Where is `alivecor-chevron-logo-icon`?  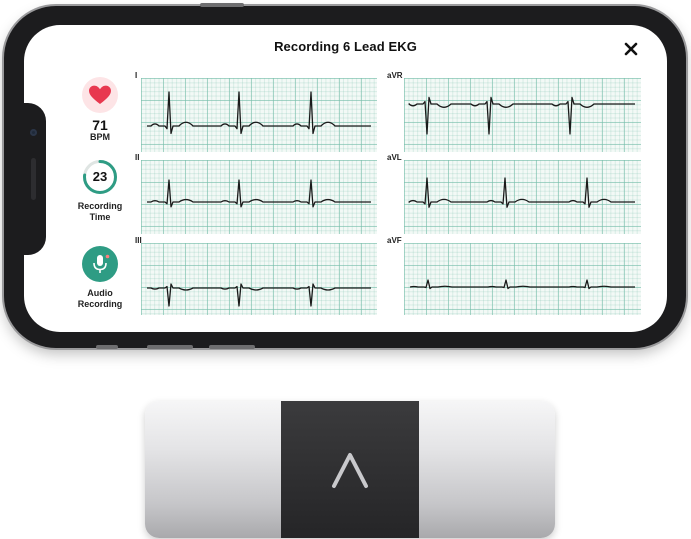
alivecor-chevron-logo-icon is located at coordinates (350, 470).